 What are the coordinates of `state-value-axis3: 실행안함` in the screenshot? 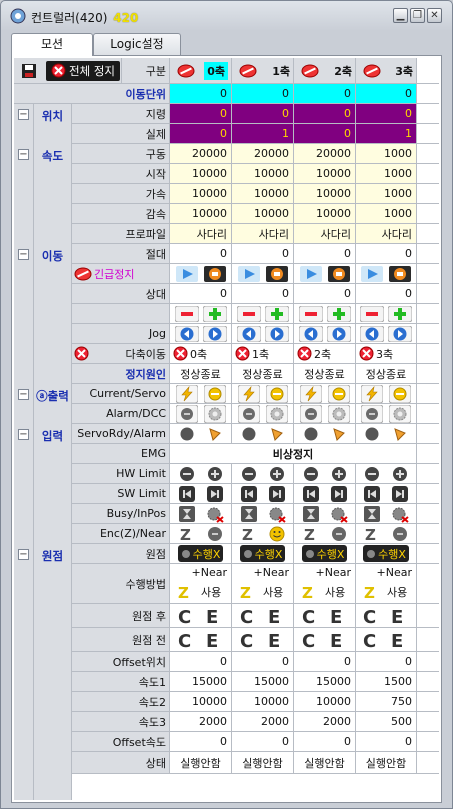 It's located at (386, 762).